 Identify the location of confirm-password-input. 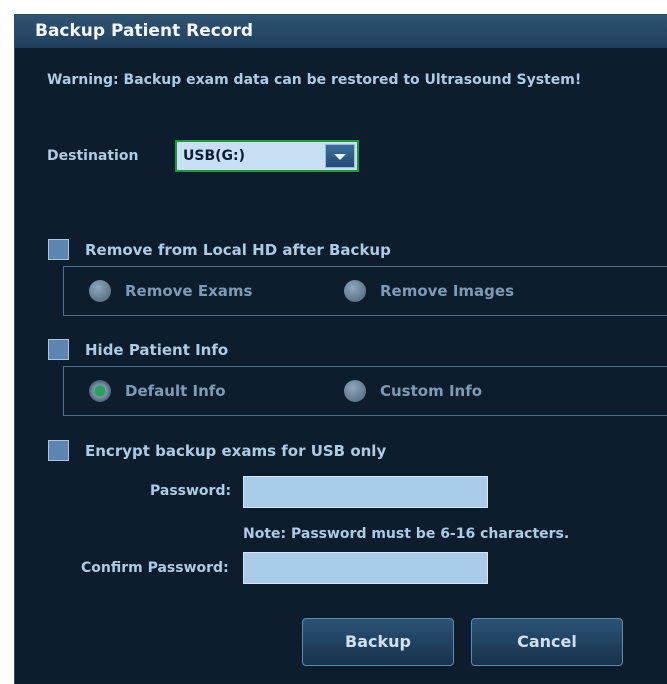
(365, 568).